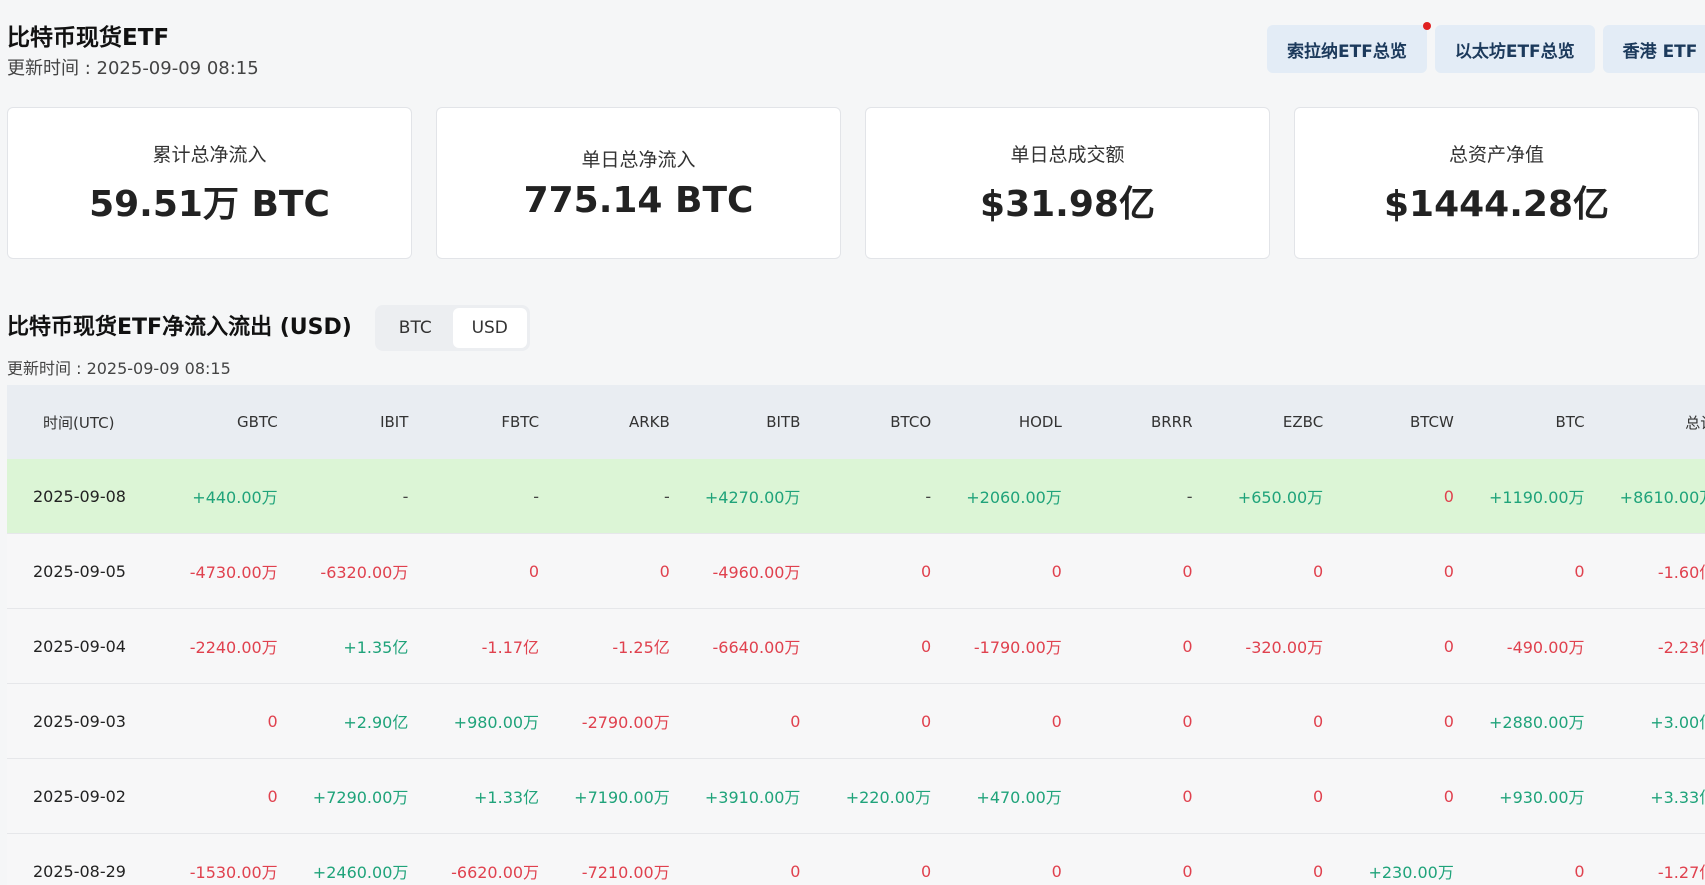 The width and height of the screenshot is (1705, 885). Describe the element at coordinates (1431, 422) in the screenshot. I see `column-header: BTCW` at that location.